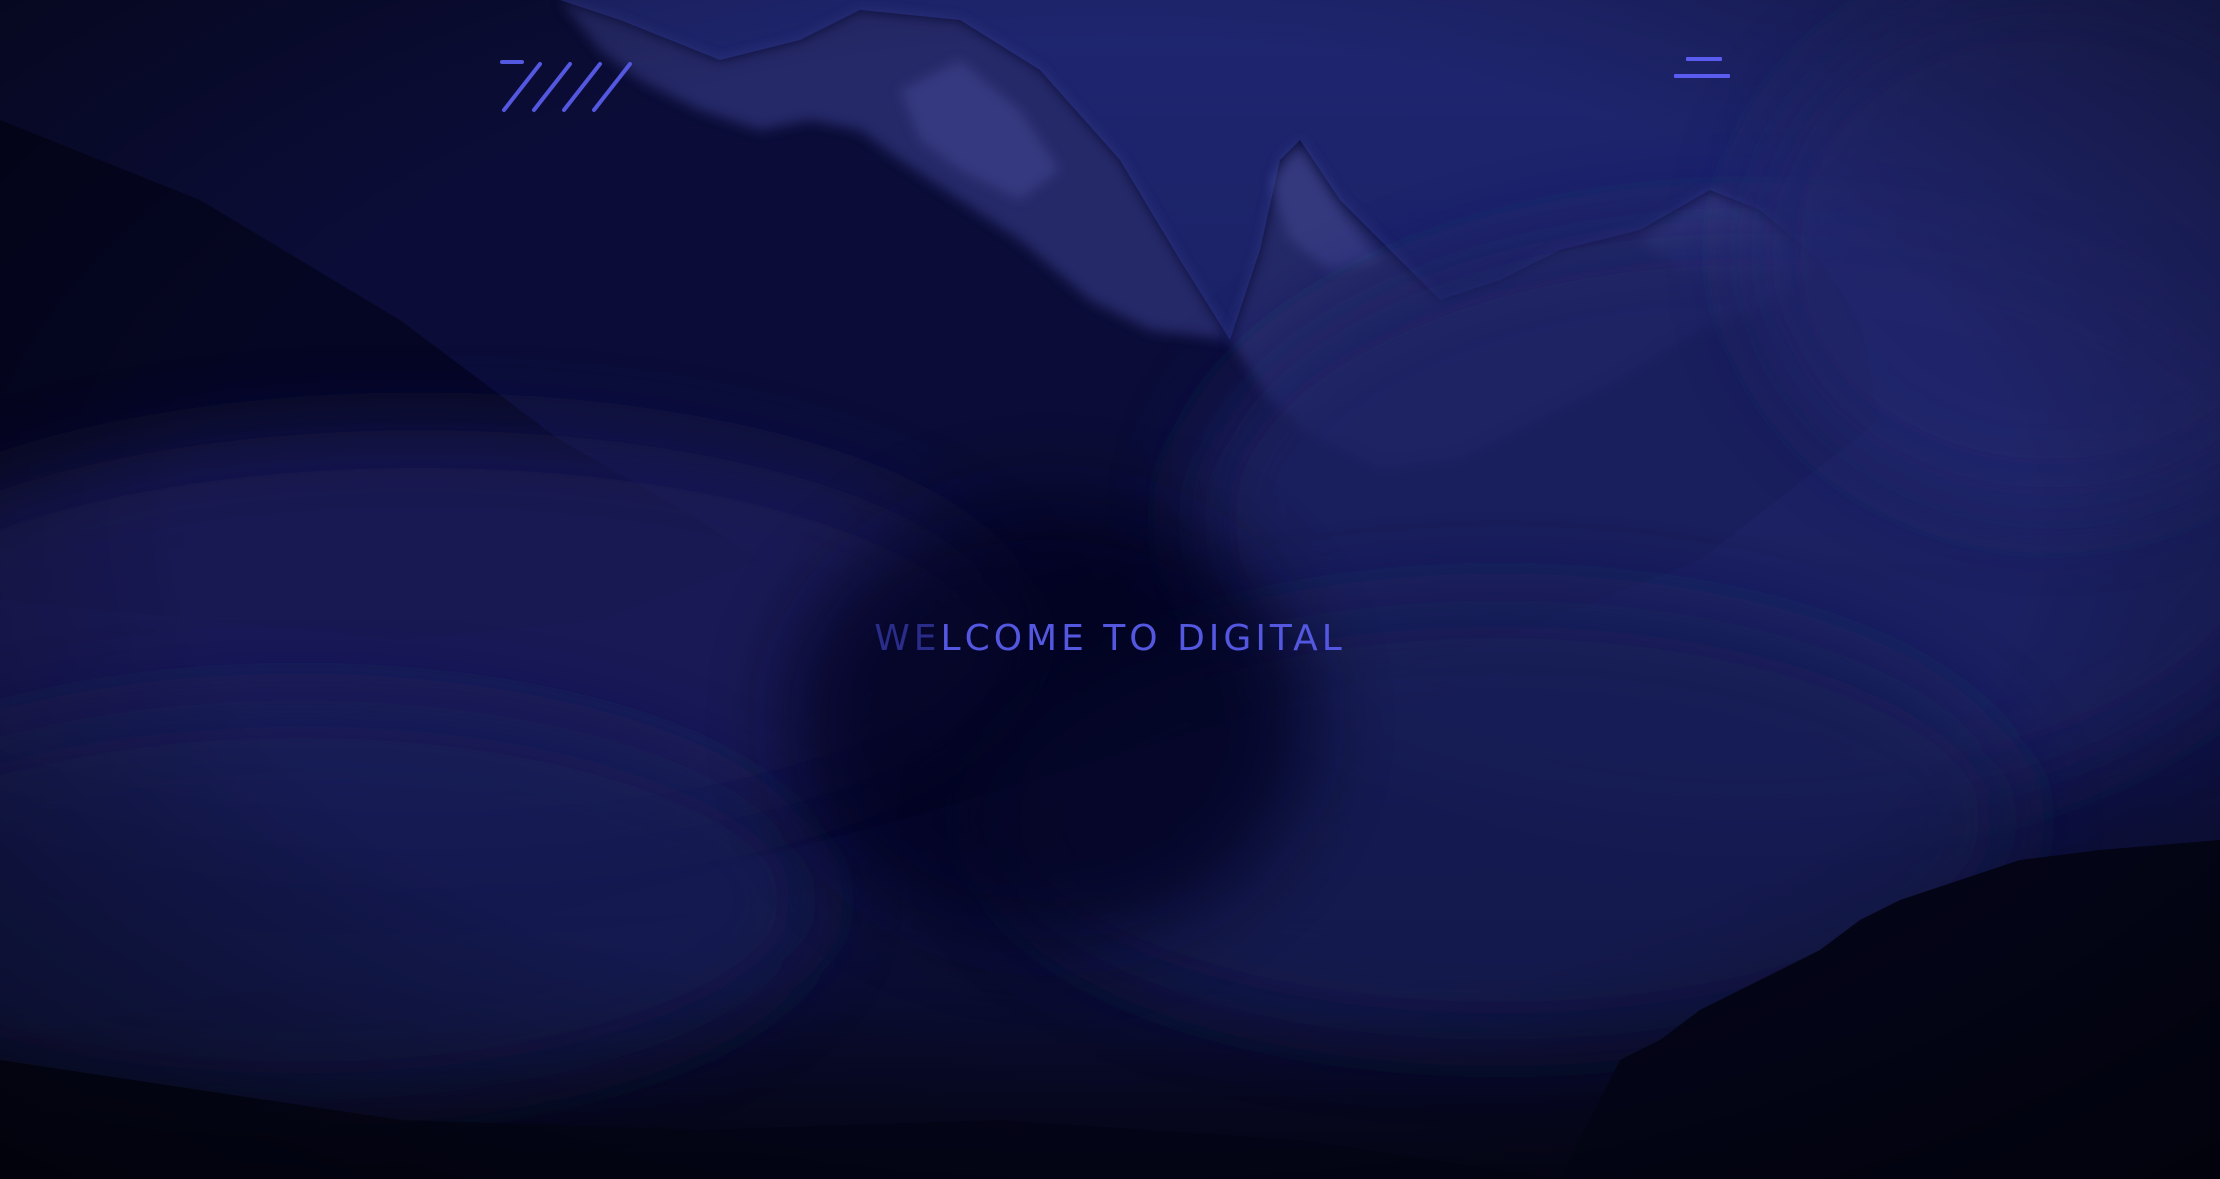 The height and width of the screenshot is (1179, 2220). I want to click on hero-headline: WELCOME TO DIGITAL, so click(1110, 638).